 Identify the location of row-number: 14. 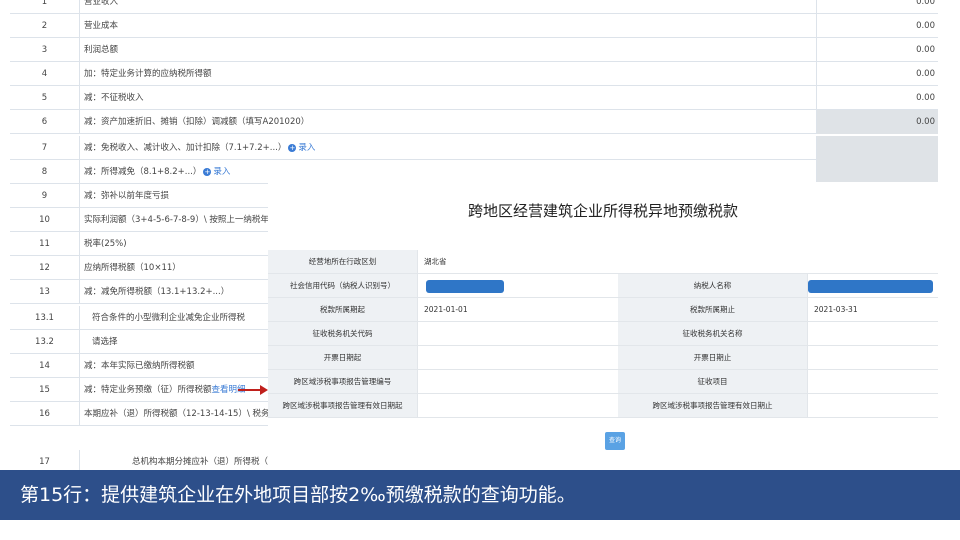
(45, 366).